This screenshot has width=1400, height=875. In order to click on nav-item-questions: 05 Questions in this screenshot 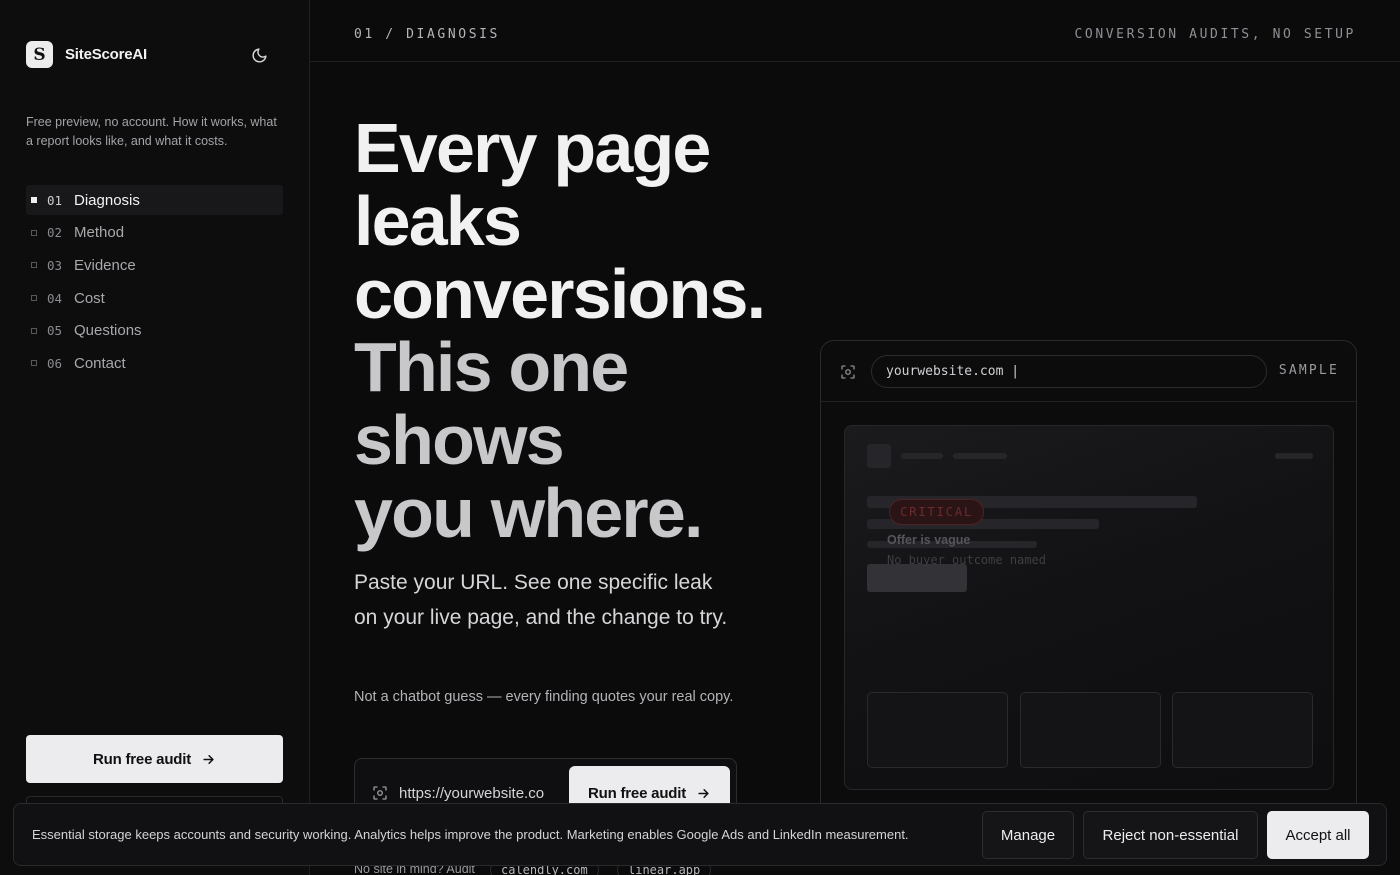, I will do `click(154, 331)`.